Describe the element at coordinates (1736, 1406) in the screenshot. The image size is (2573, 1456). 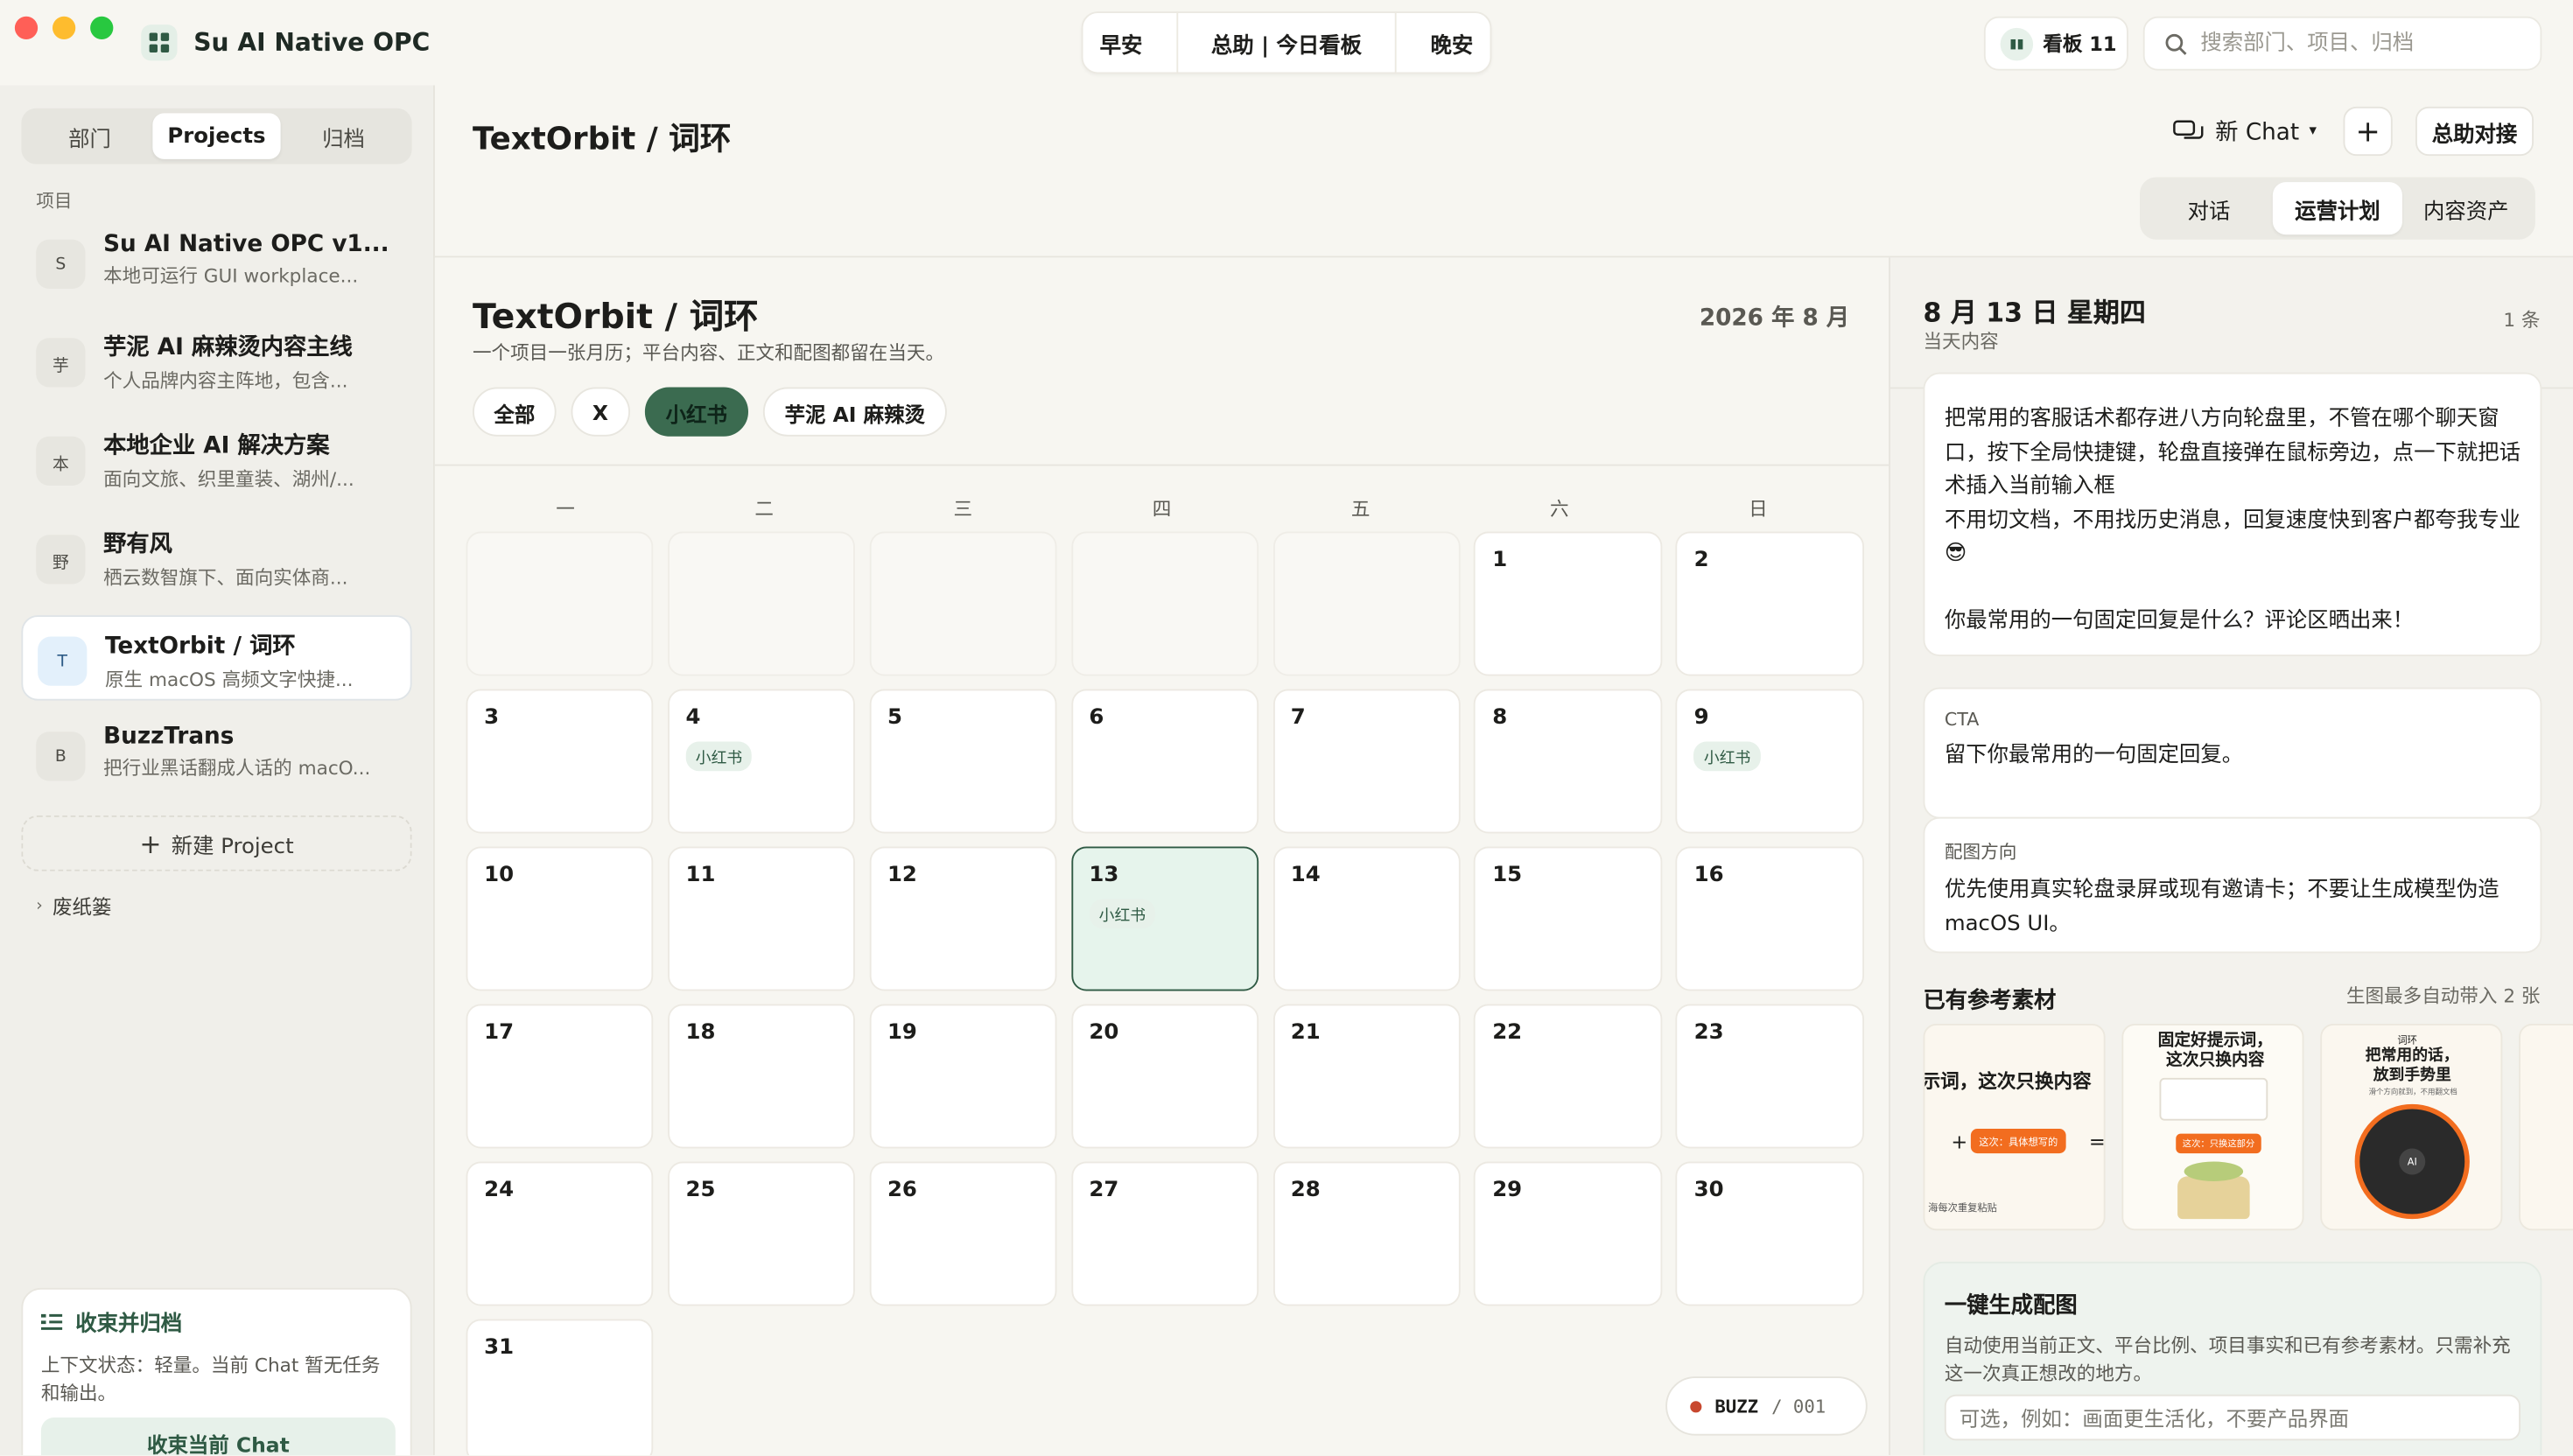
I see `buzz-label: BUZZ` at that location.